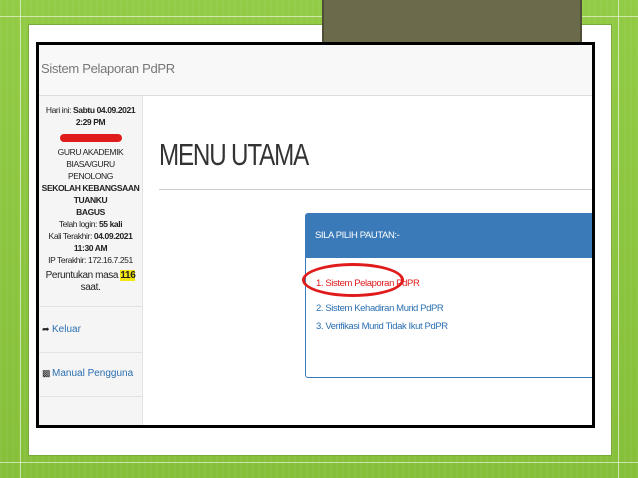 The width and height of the screenshot is (638, 478). Describe the element at coordinates (61, 329) in the screenshot. I see `logout-link: ➦ Keluar` at that location.